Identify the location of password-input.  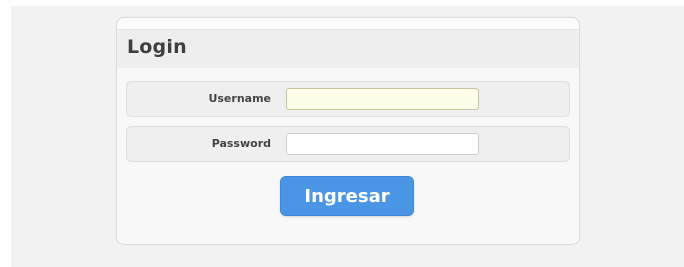
(382, 144).